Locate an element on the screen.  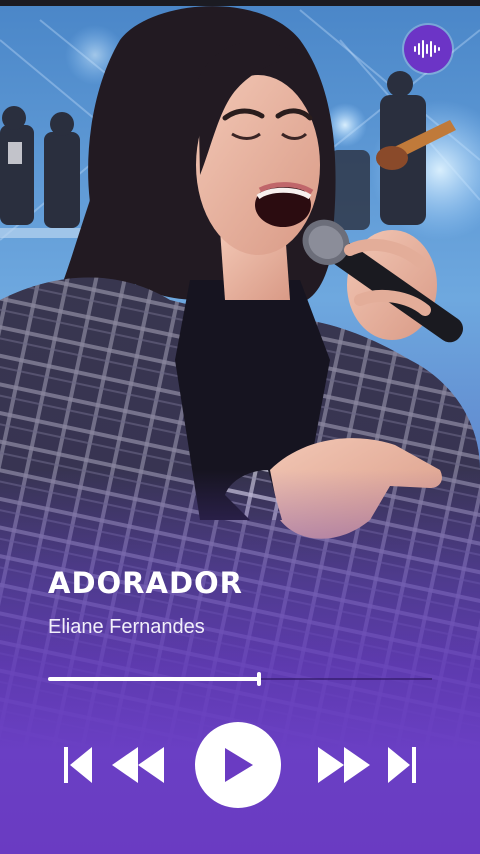
track-title: ADORADOR is located at coordinates (145, 583).